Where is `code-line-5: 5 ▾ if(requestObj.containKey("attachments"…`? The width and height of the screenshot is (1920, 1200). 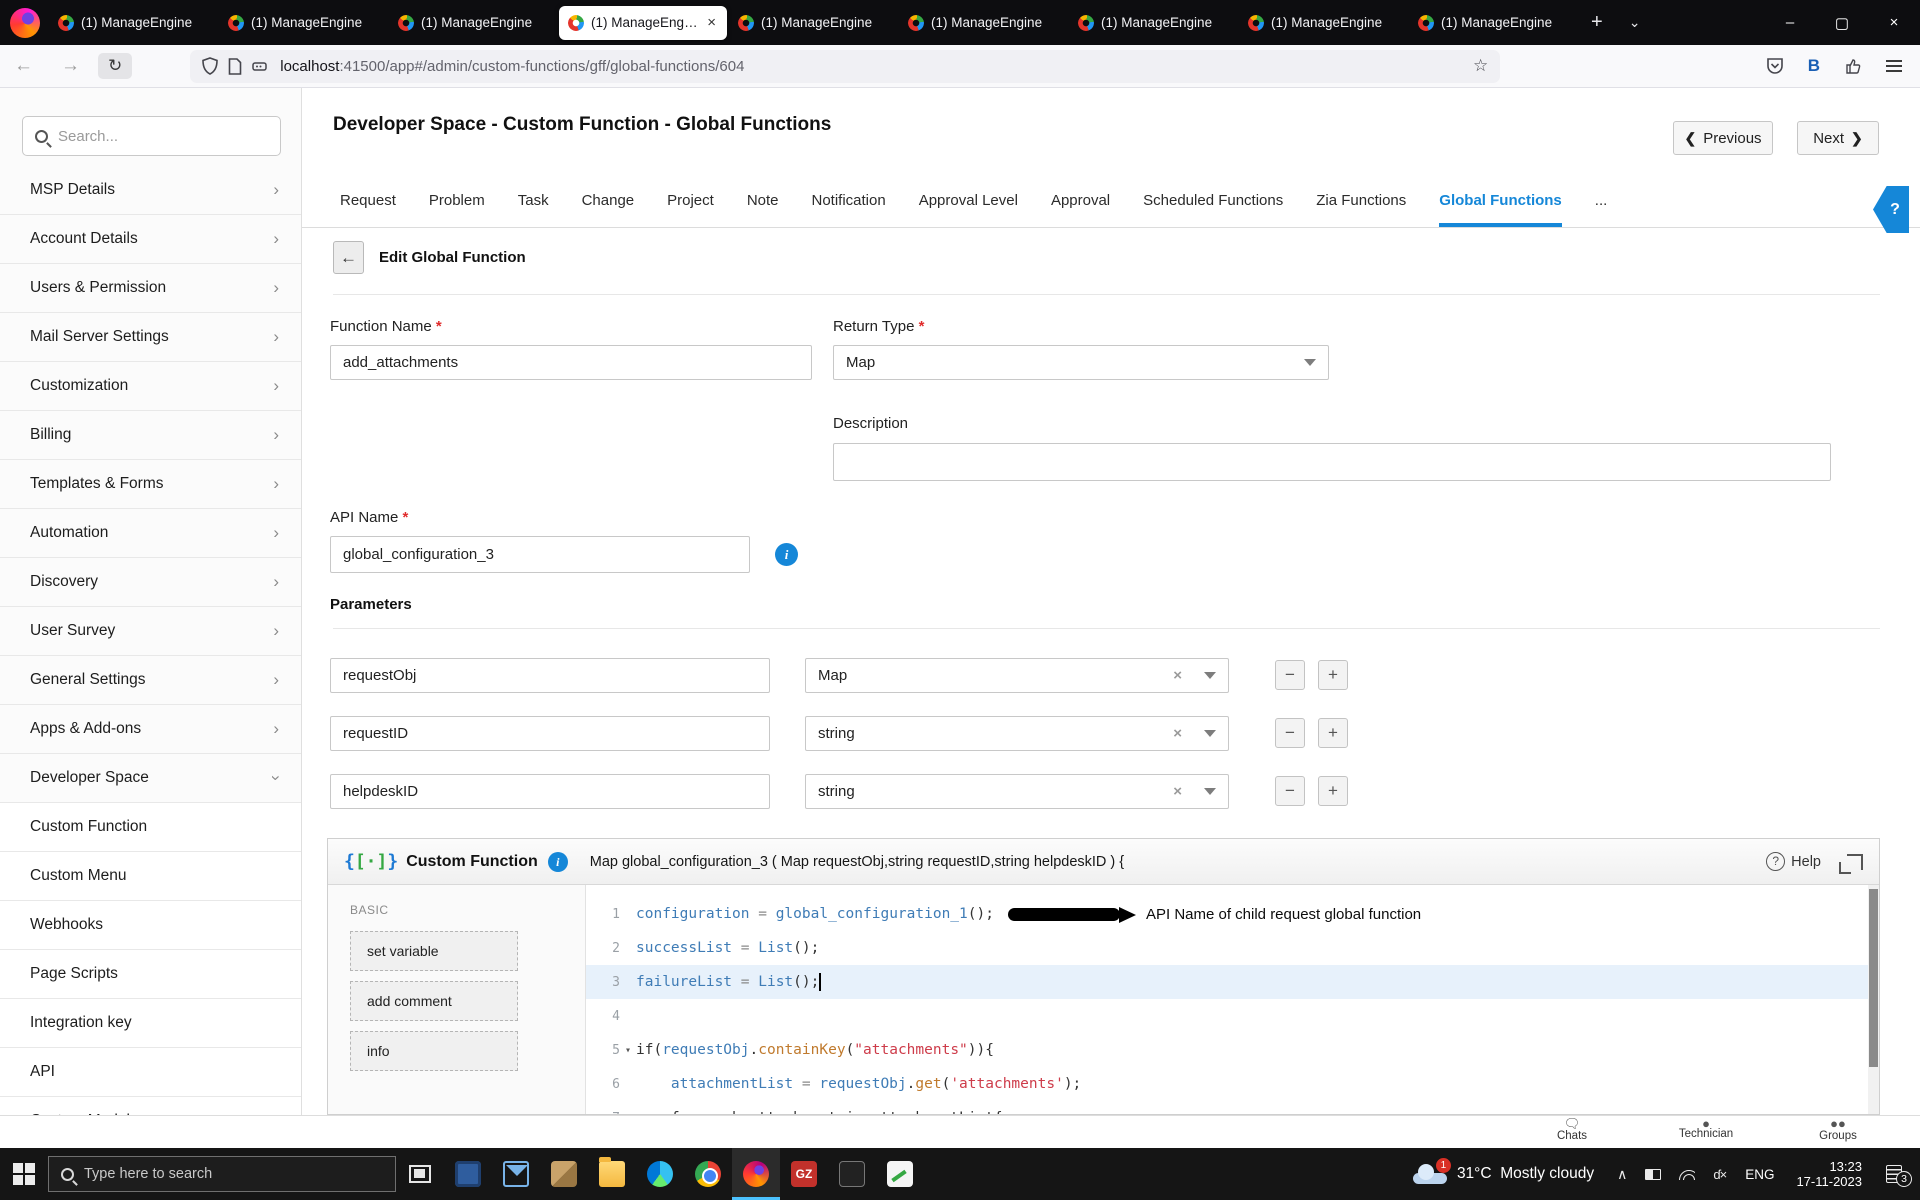
code-line-5: 5 ▾ if(requestObj.containKey("attachments"… is located at coordinates (1232, 1050).